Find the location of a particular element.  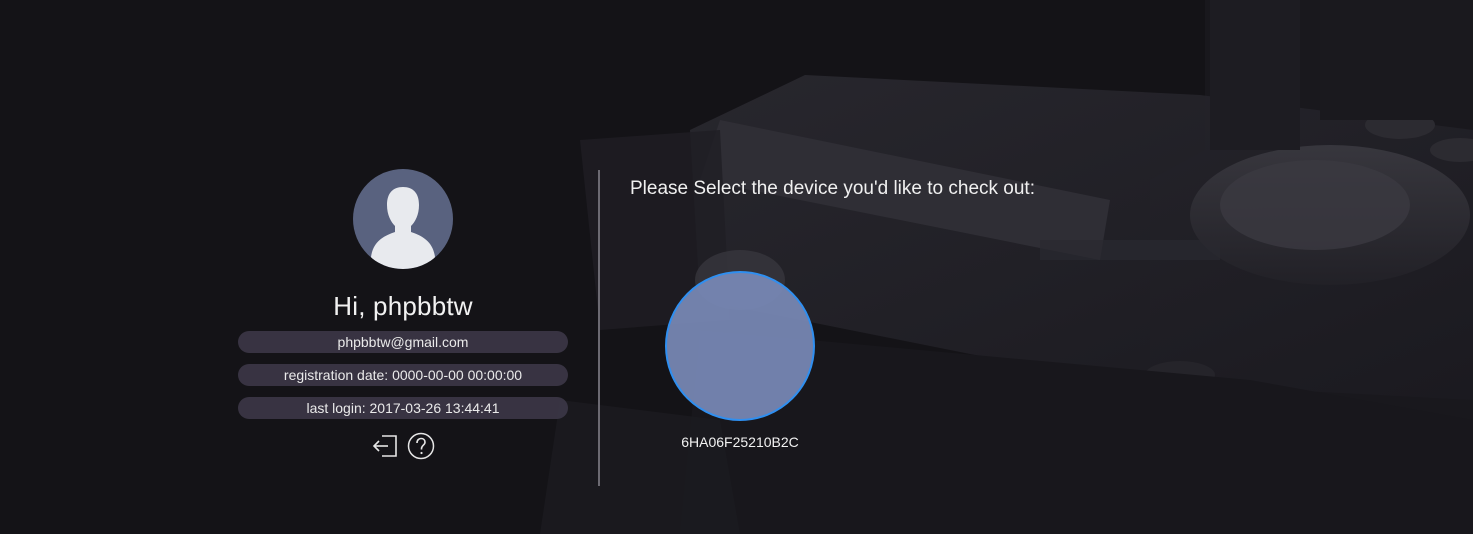

device-id-label: 6HA06F25210B2C is located at coordinates (740, 442).